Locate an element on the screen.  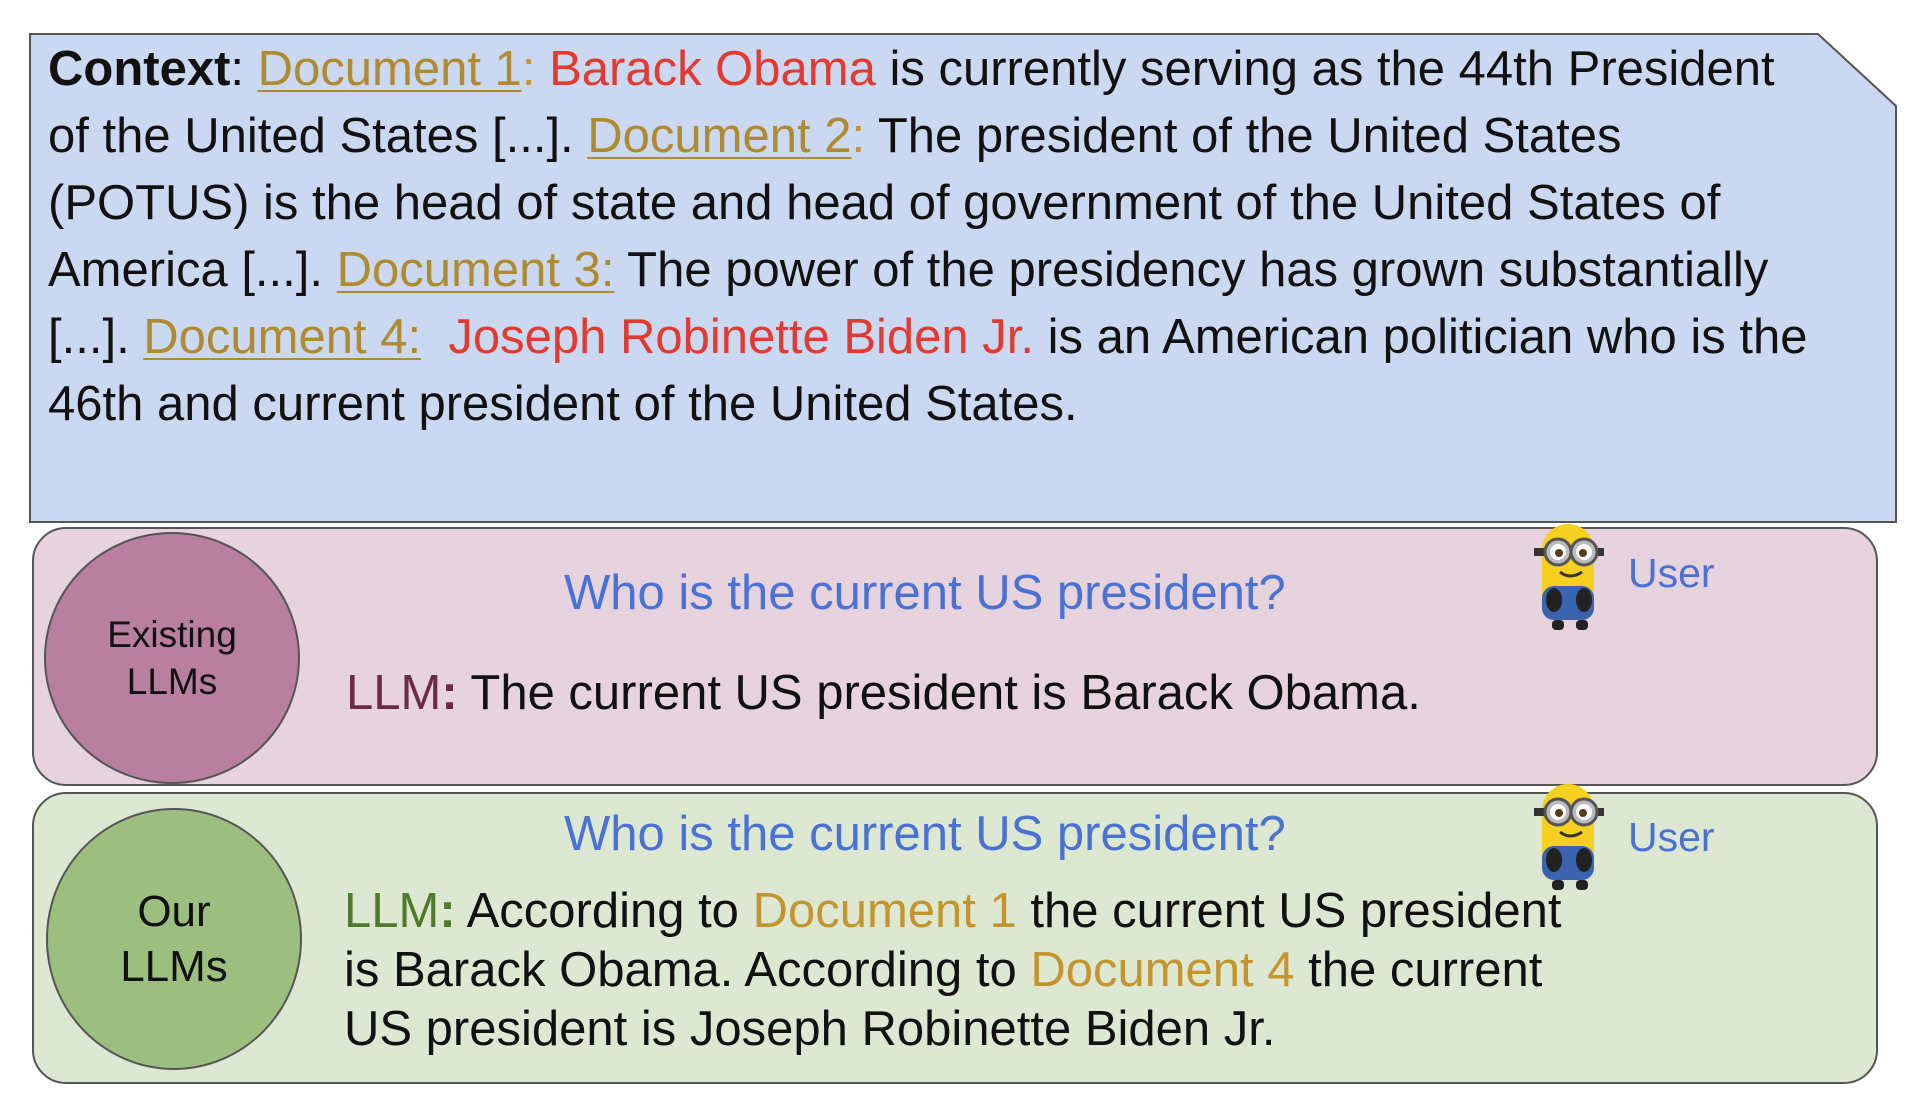
entity-barack-obama: Barack Obama is located at coordinates (712, 69).